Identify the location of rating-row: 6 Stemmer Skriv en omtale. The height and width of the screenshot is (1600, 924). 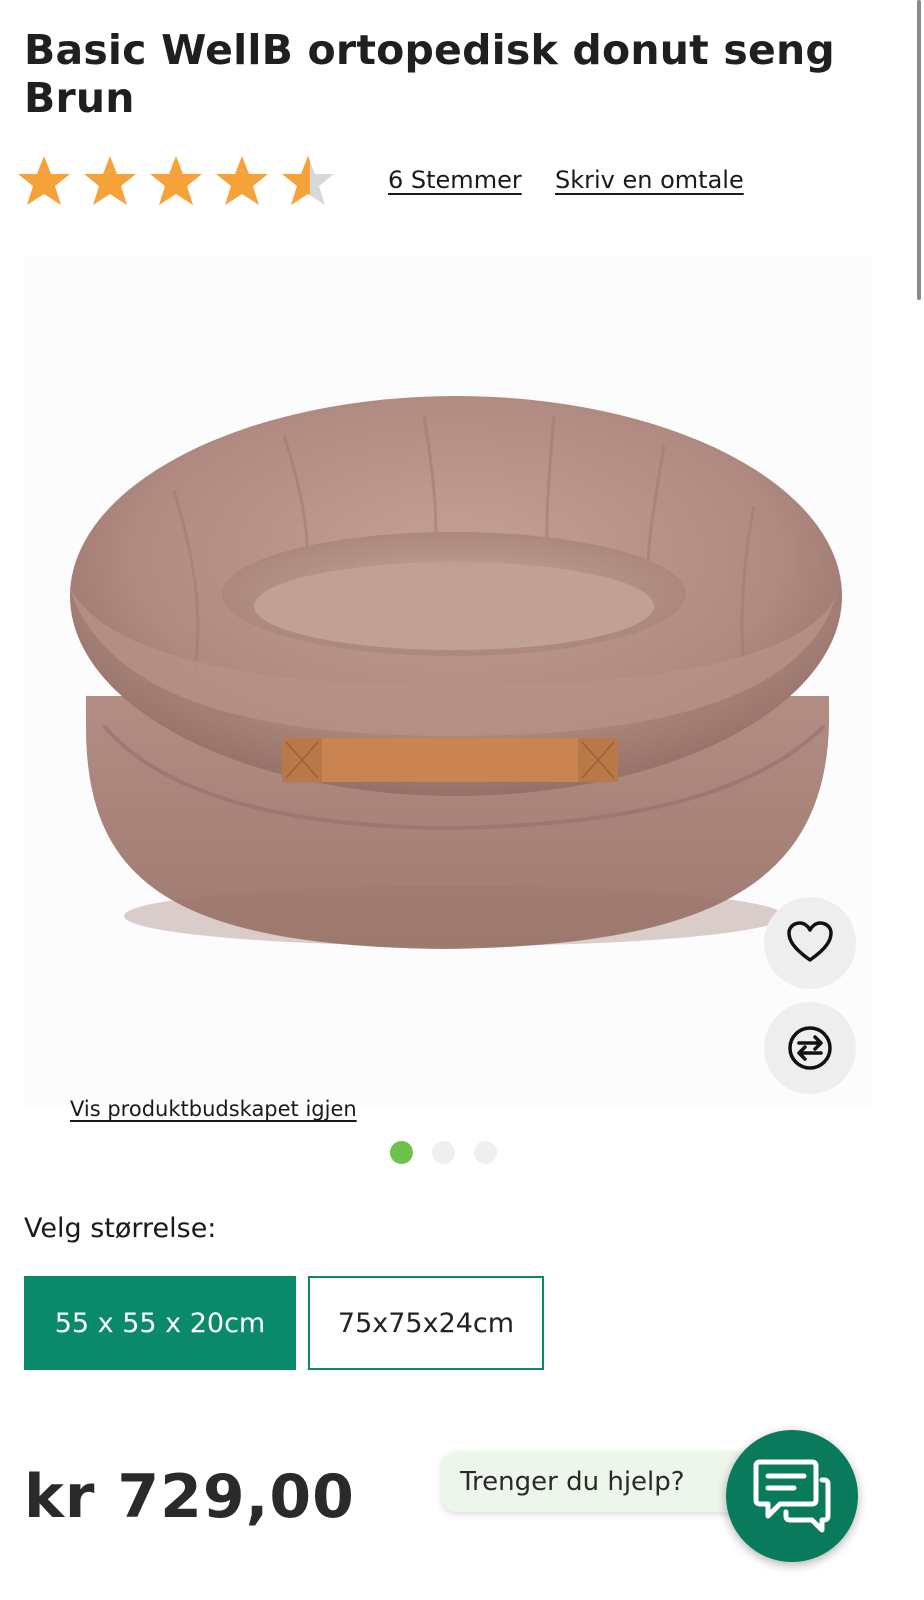
(454, 182).